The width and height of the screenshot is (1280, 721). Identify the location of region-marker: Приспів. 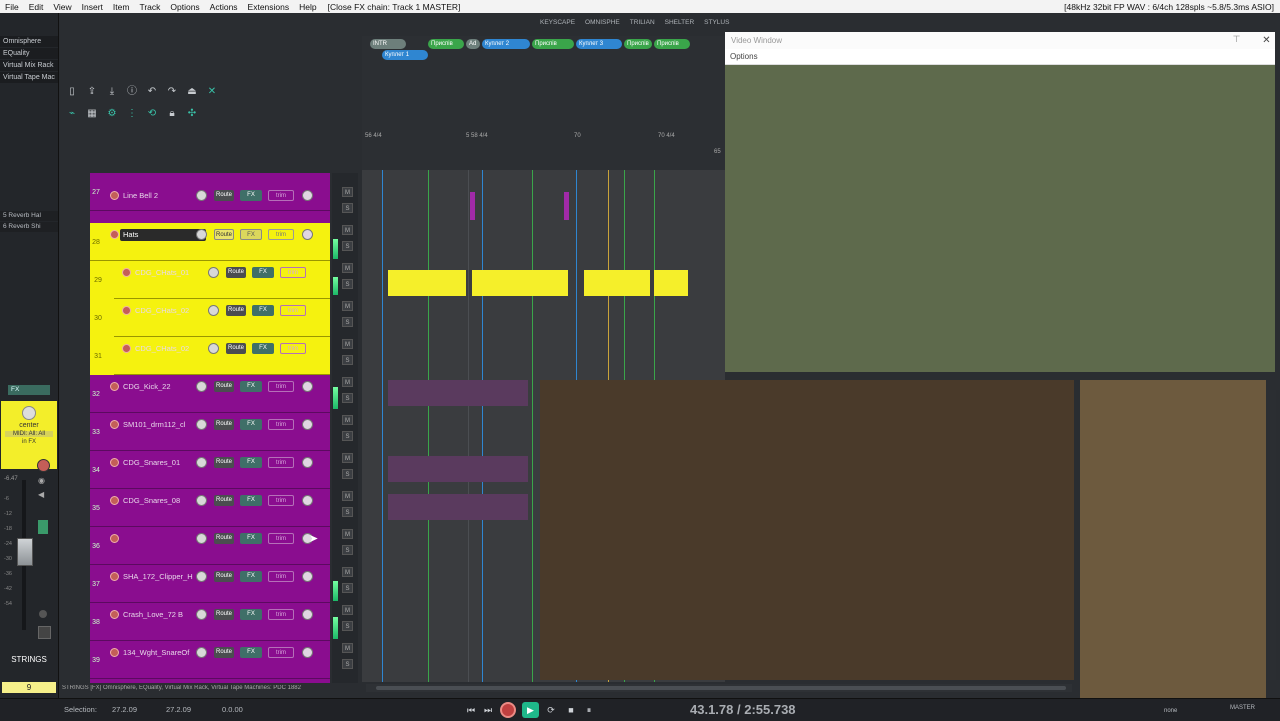
(638, 44).